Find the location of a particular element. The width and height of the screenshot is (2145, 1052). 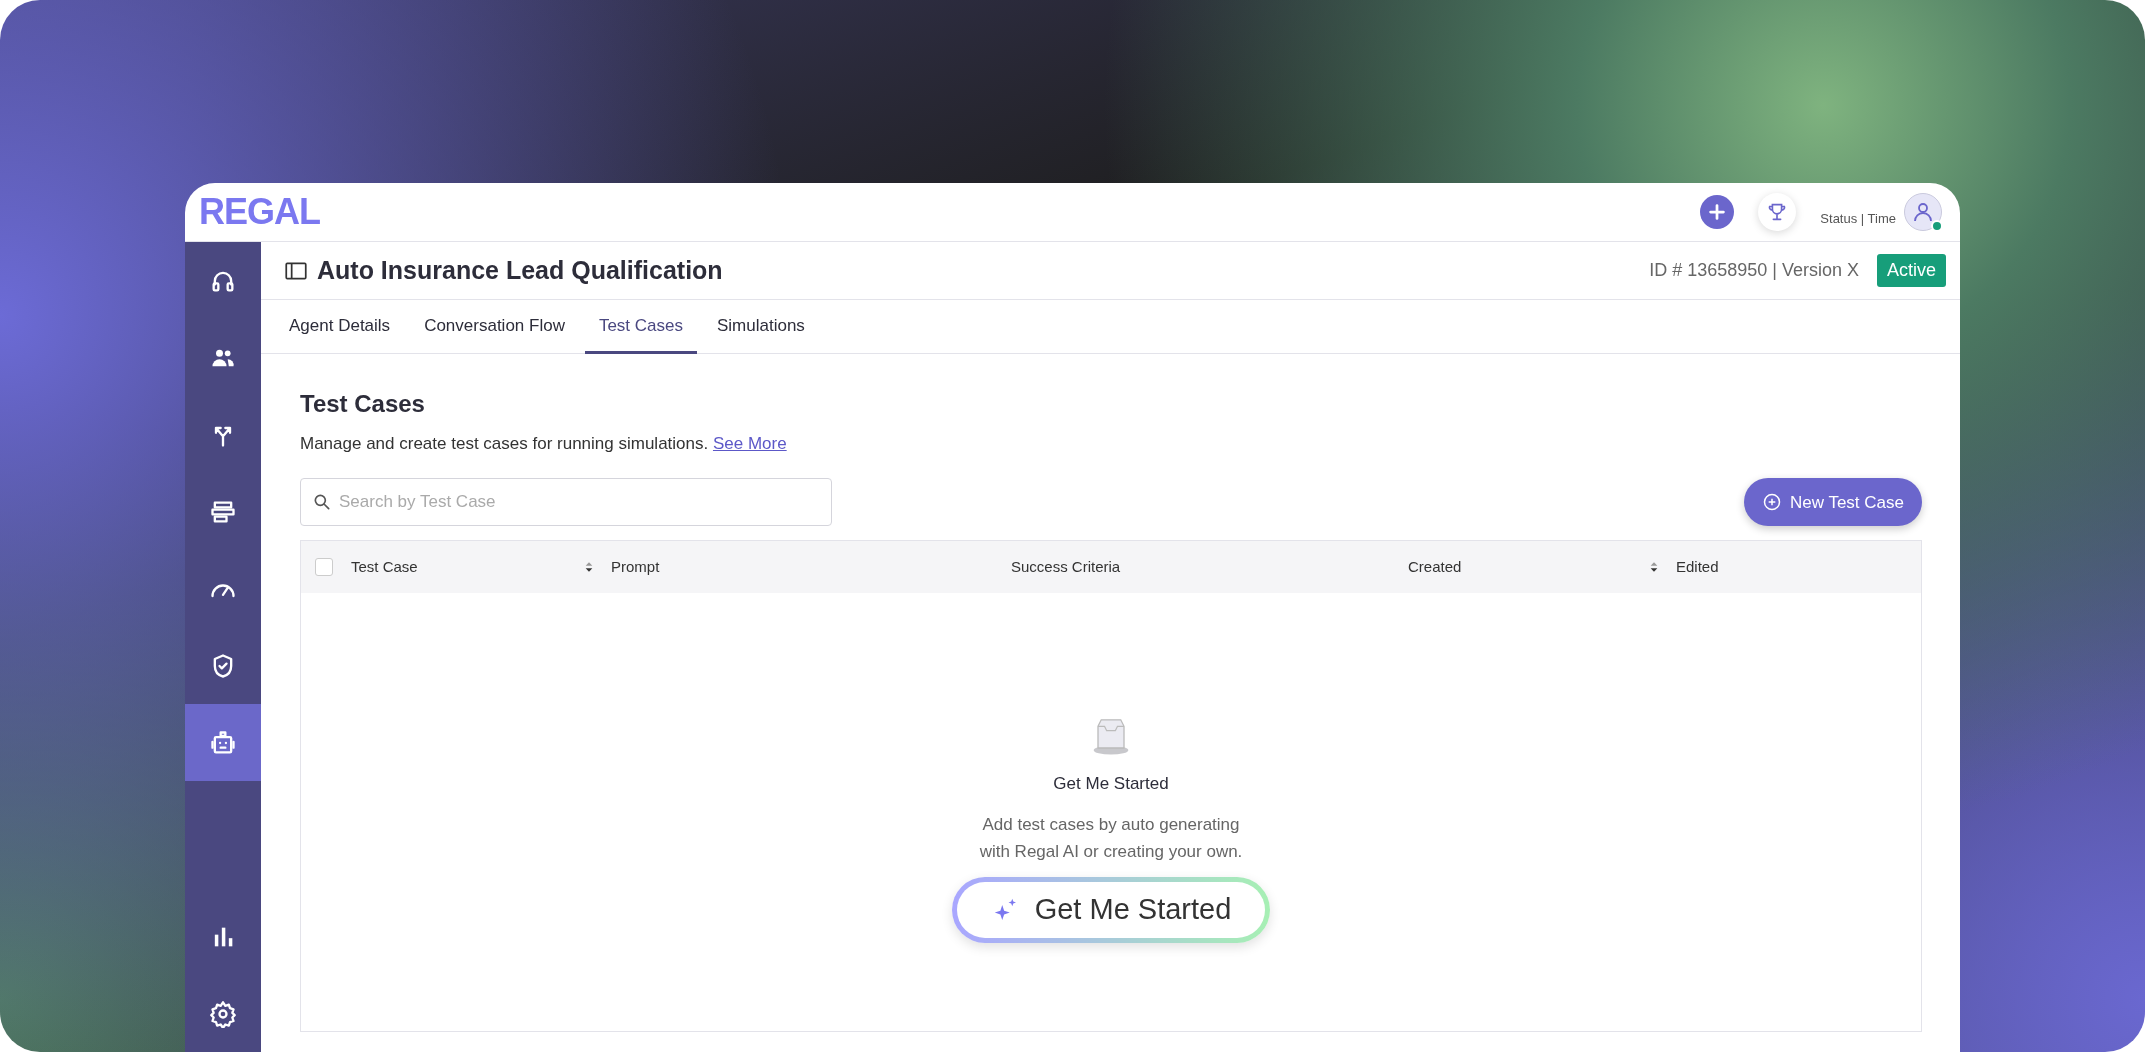

select-all-checkbox is located at coordinates (324, 567).